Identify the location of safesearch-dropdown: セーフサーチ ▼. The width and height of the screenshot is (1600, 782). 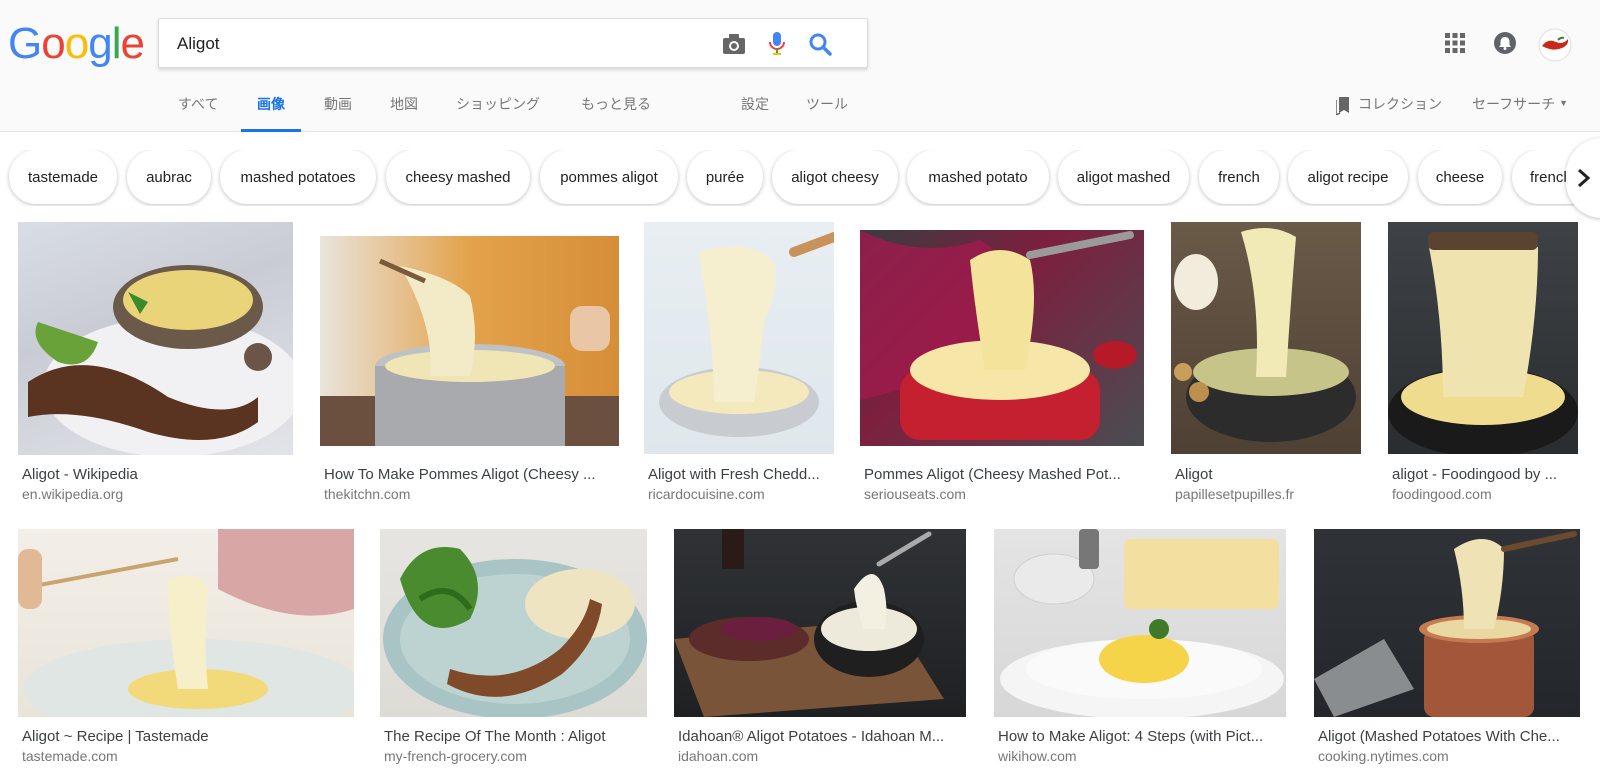
(1520, 112).